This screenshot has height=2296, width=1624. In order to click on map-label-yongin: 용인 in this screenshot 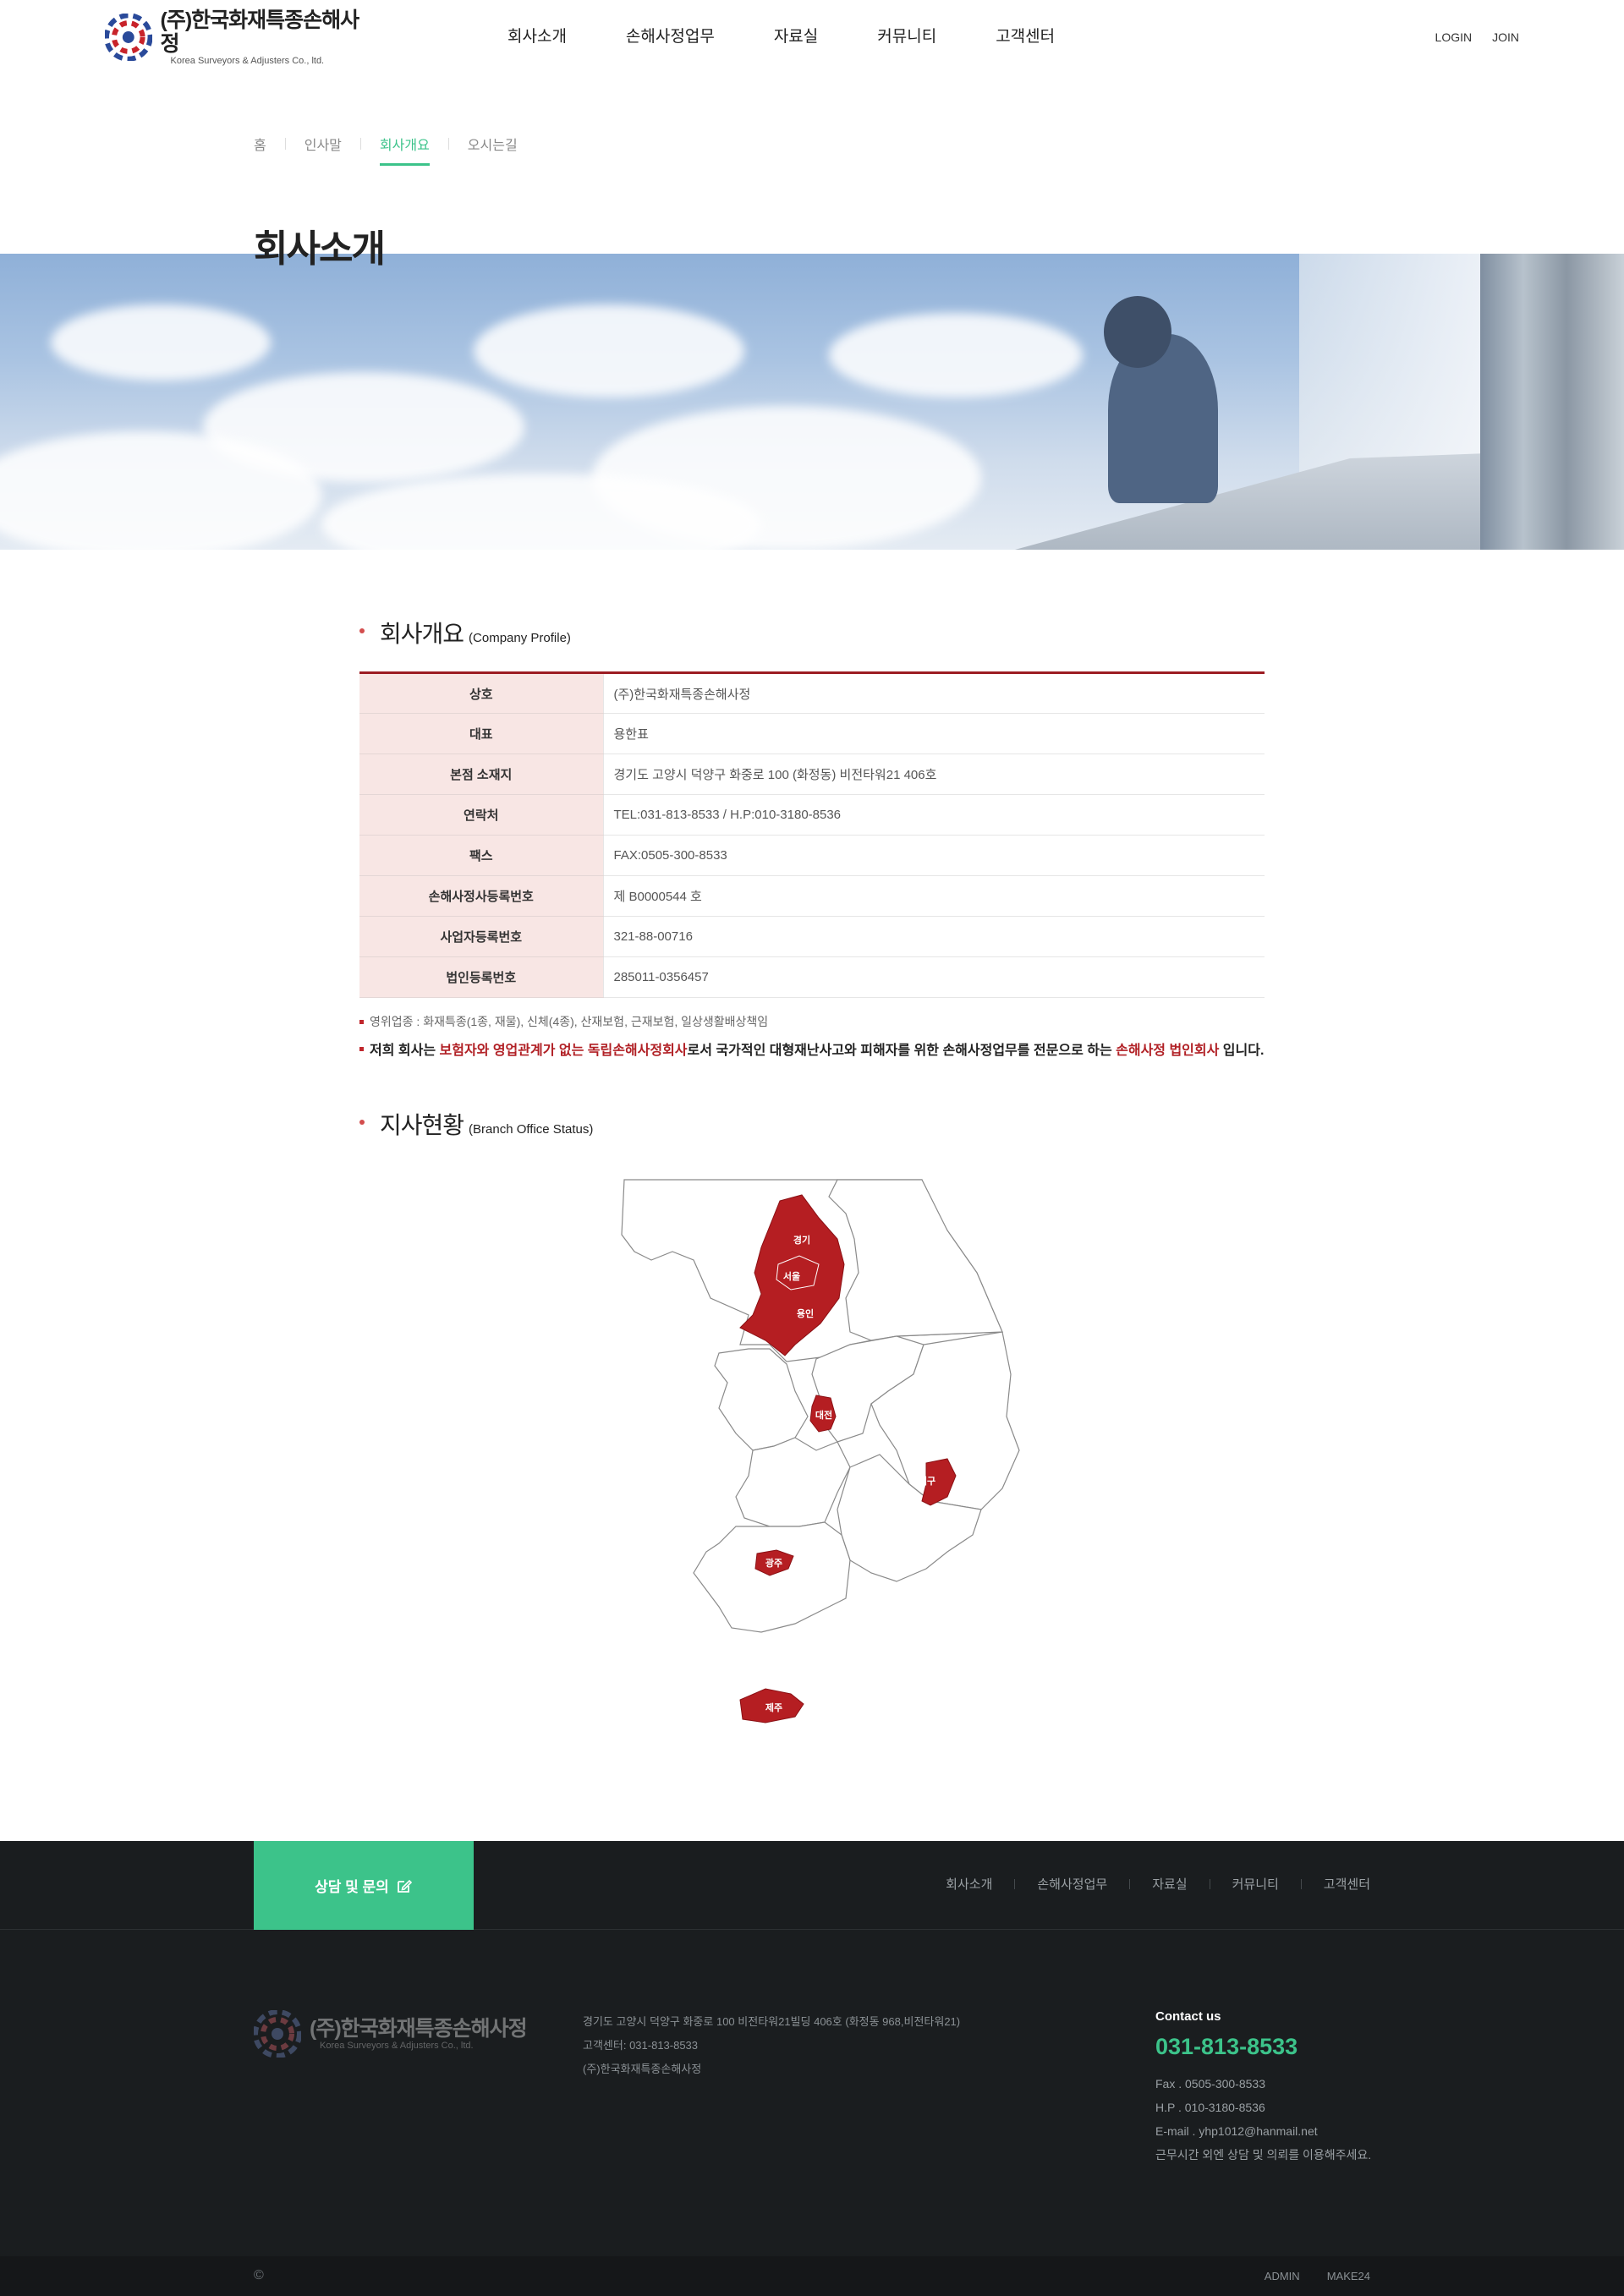, I will do `click(806, 1313)`.